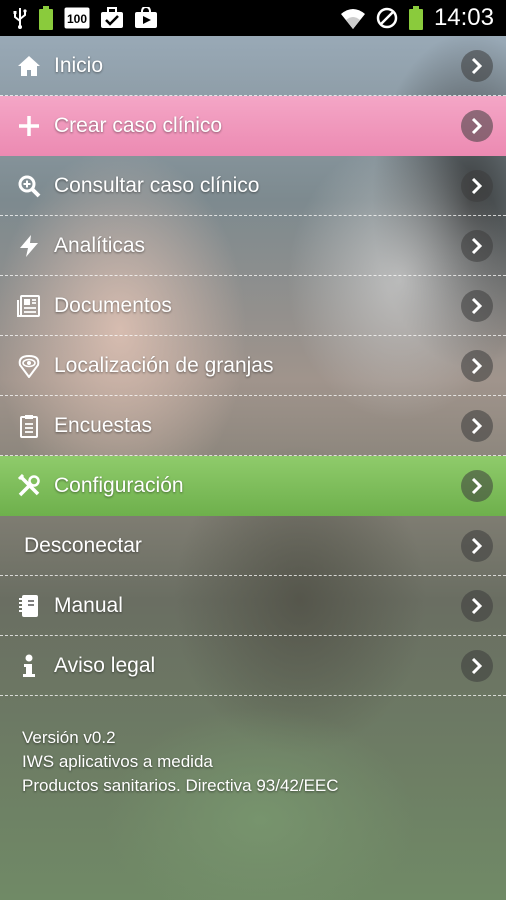  Describe the element at coordinates (46, 18) in the screenshot. I see `battery-full-icon` at that location.